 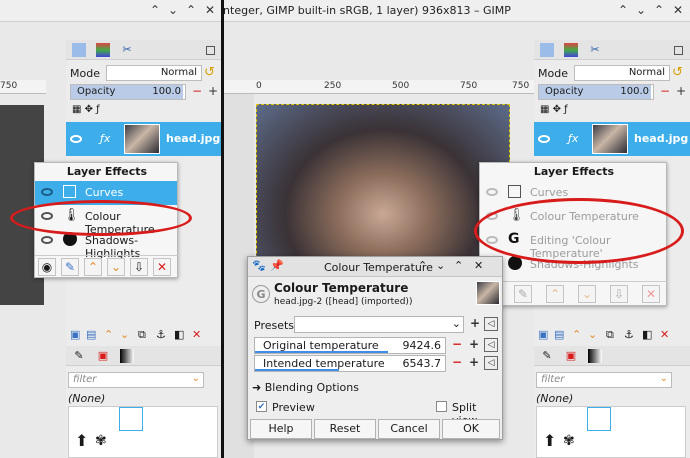 What do you see at coordinates (491, 363) in the screenshot?
I see `intended-reset-icon: ◁` at bounding box center [491, 363].